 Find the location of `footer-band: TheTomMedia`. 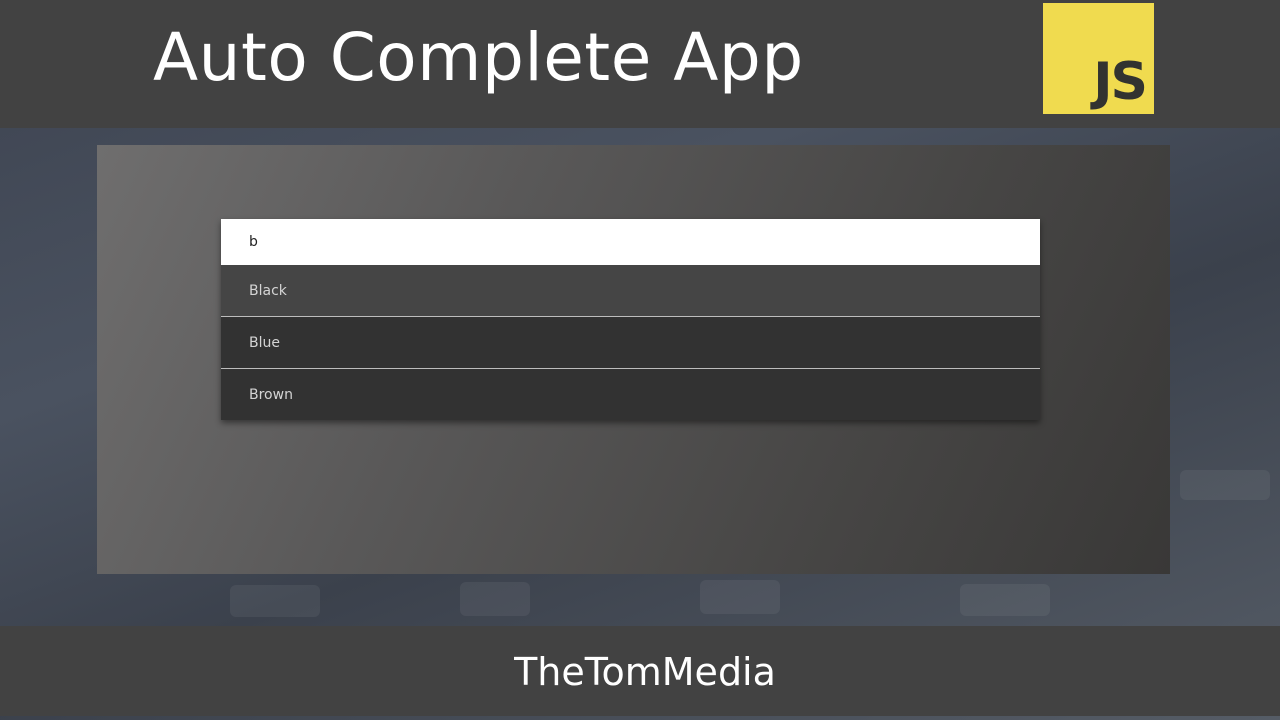

footer-band: TheTomMedia is located at coordinates (640, 671).